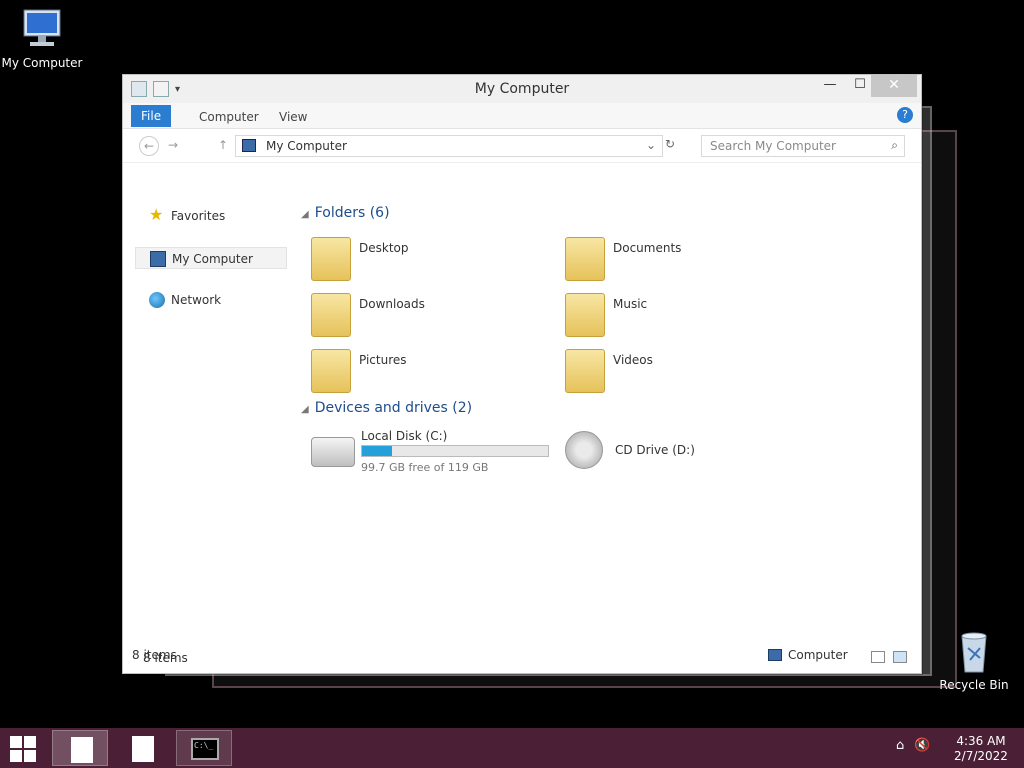 The image size is (1024, 768). I want to click on folder-downloads: Downloads, so click(421, 318).